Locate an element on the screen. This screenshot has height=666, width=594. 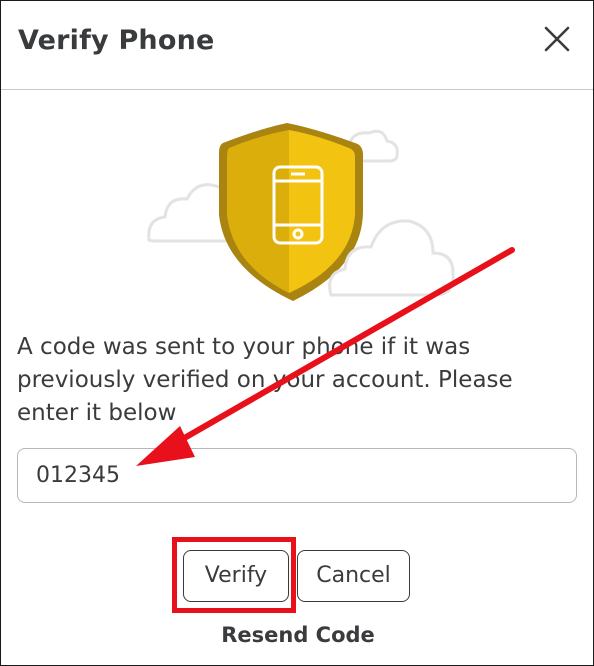
resend-code-link: Resend Code is located at coordinates (297, 635).